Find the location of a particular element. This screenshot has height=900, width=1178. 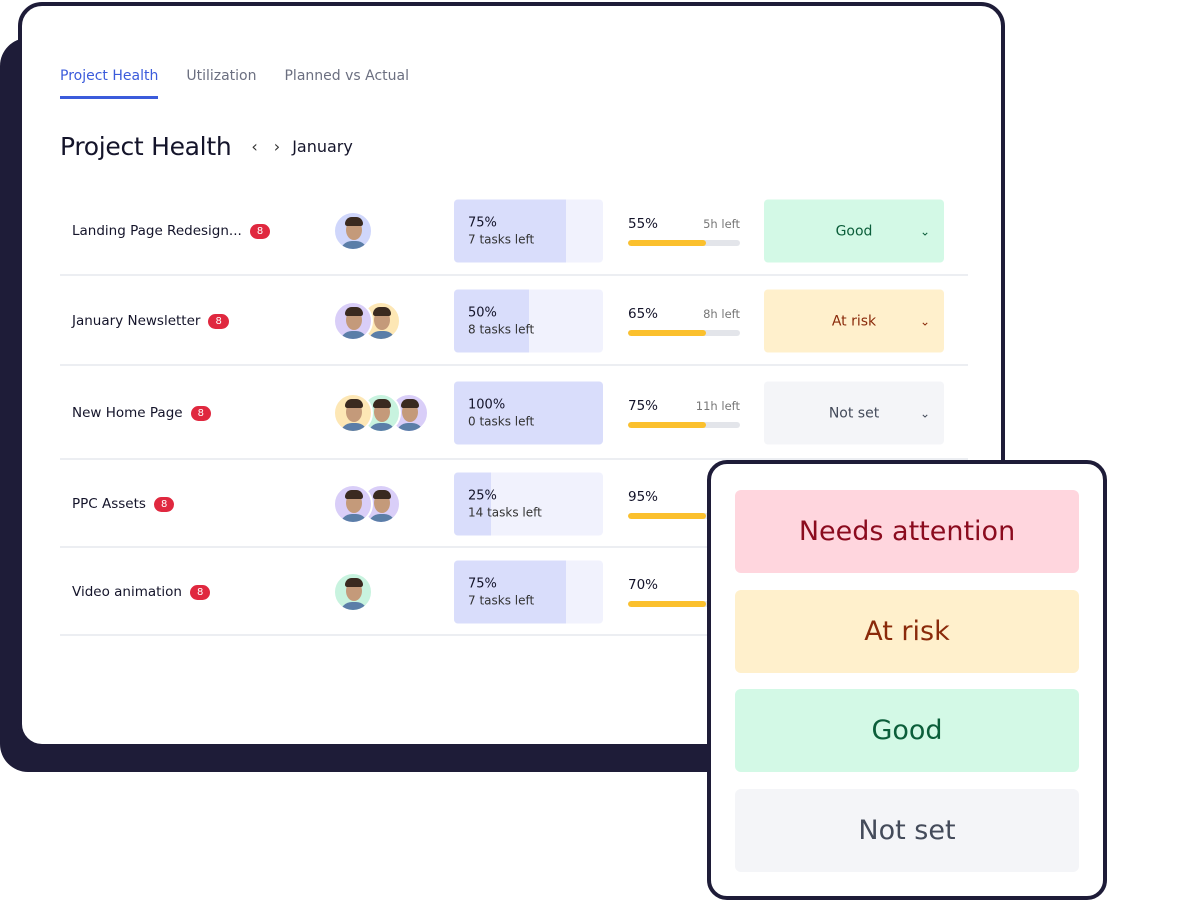

project-name-text: New Home Page is located at coordinates (127, 413).